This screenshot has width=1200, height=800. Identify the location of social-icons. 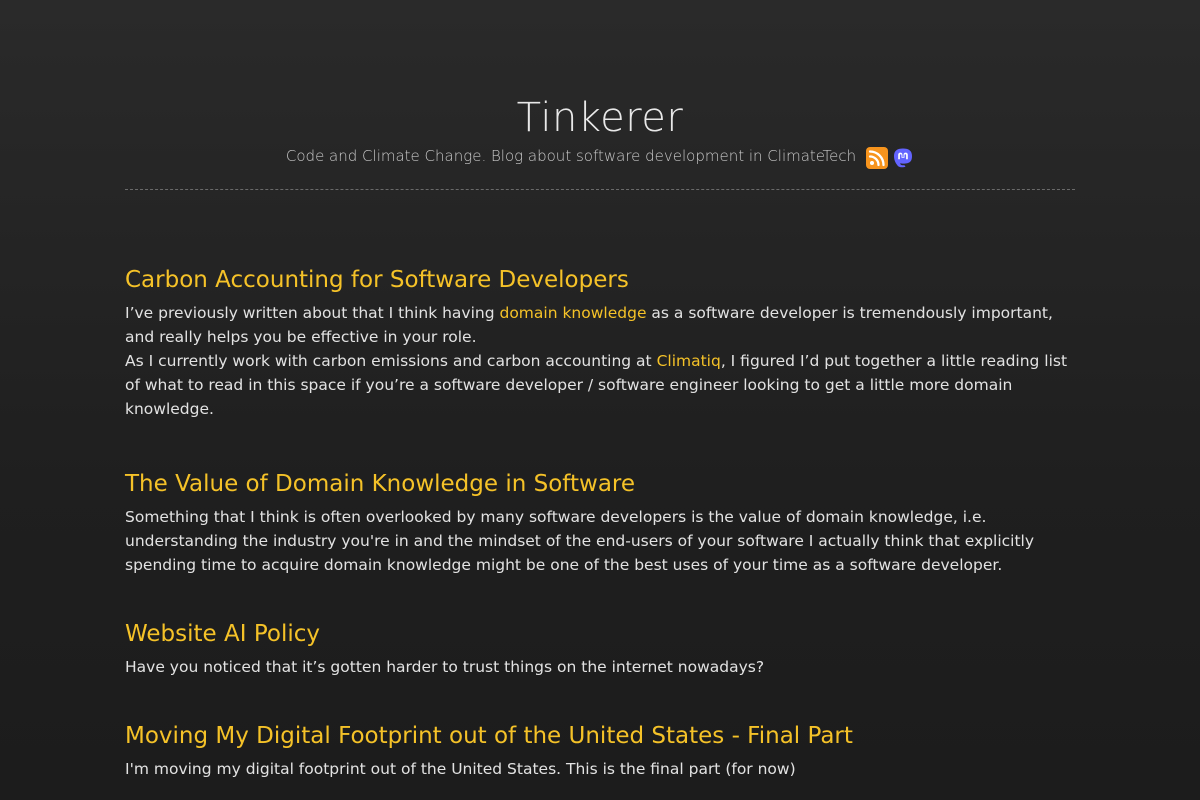
(890, 158).